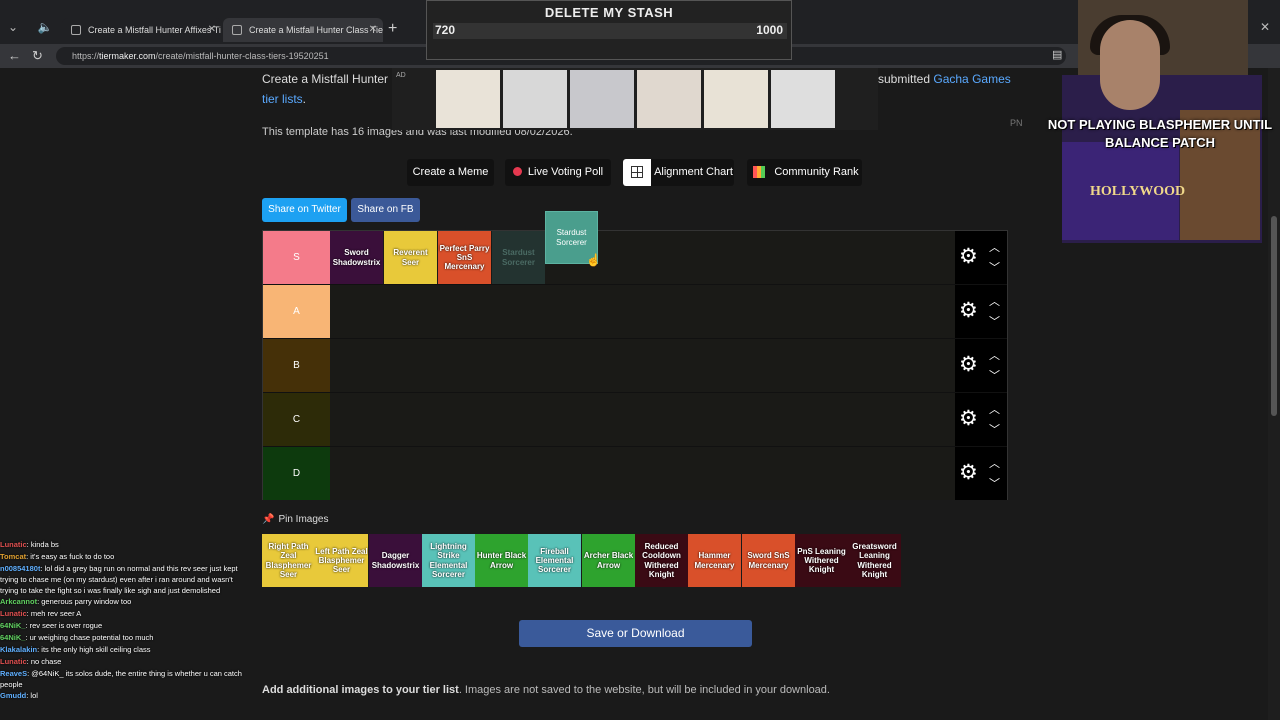  I want to click on pool-item: Lightning Strike Elemental Sorcerer, so click(448, 560).